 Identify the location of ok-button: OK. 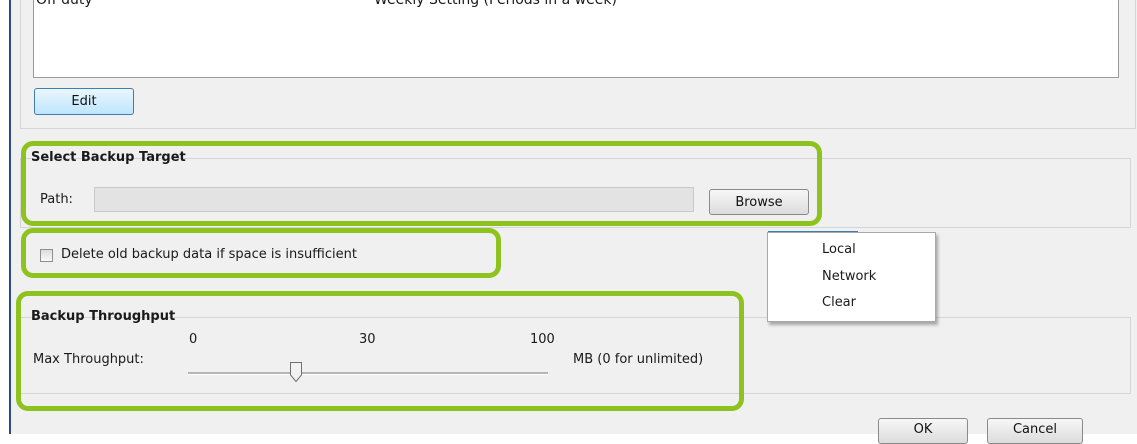
(923, 431).